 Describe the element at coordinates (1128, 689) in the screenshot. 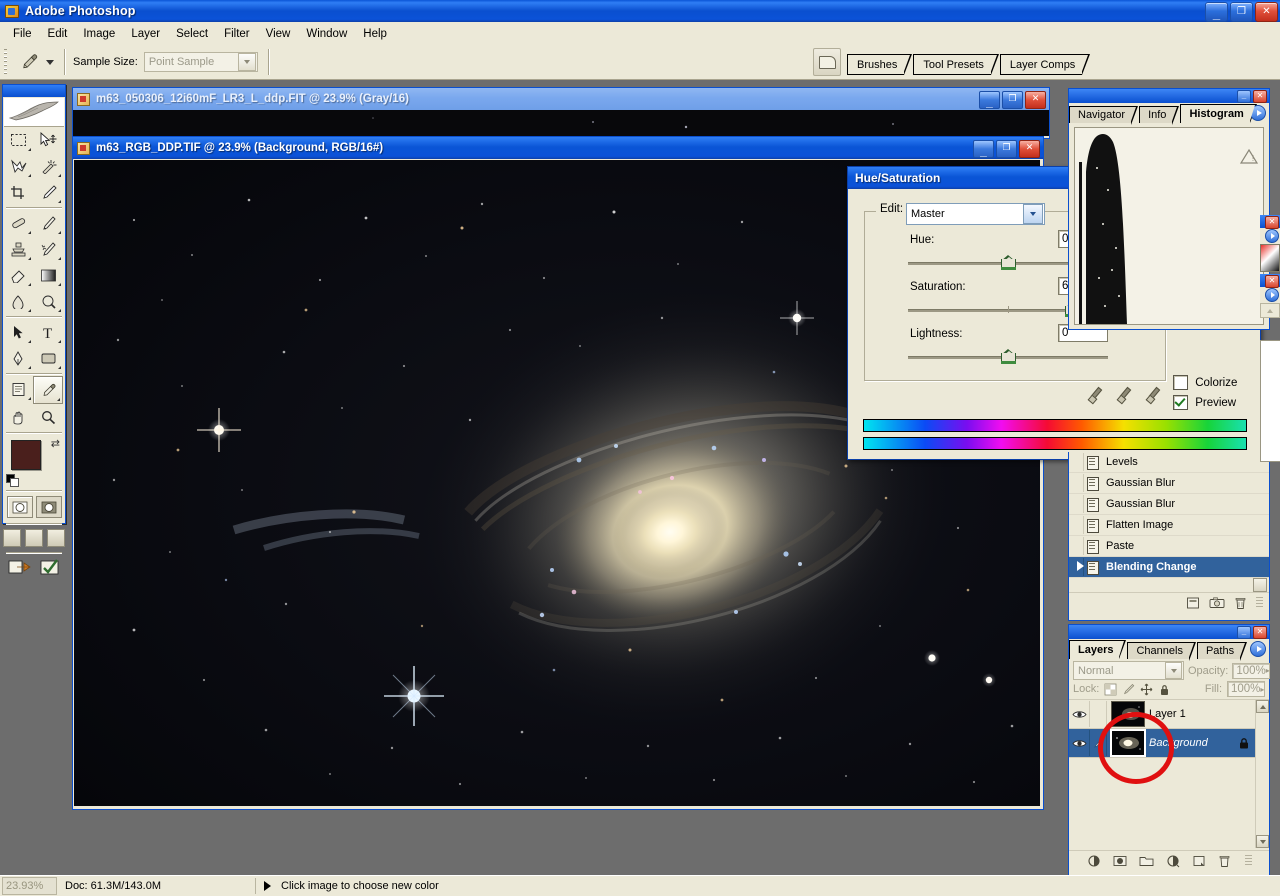

I see `lock-image-pixels-icon` at that location.